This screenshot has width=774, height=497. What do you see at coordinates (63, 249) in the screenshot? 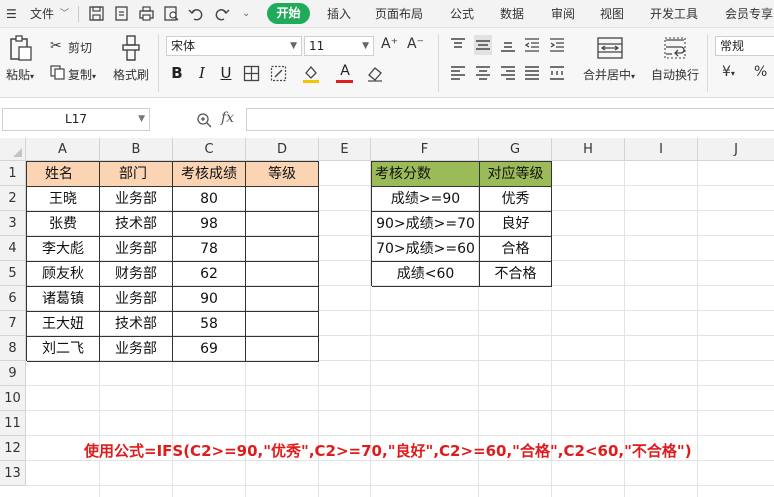
I see `table-cell-name: 李大彪` at bounding box center [63, 249].